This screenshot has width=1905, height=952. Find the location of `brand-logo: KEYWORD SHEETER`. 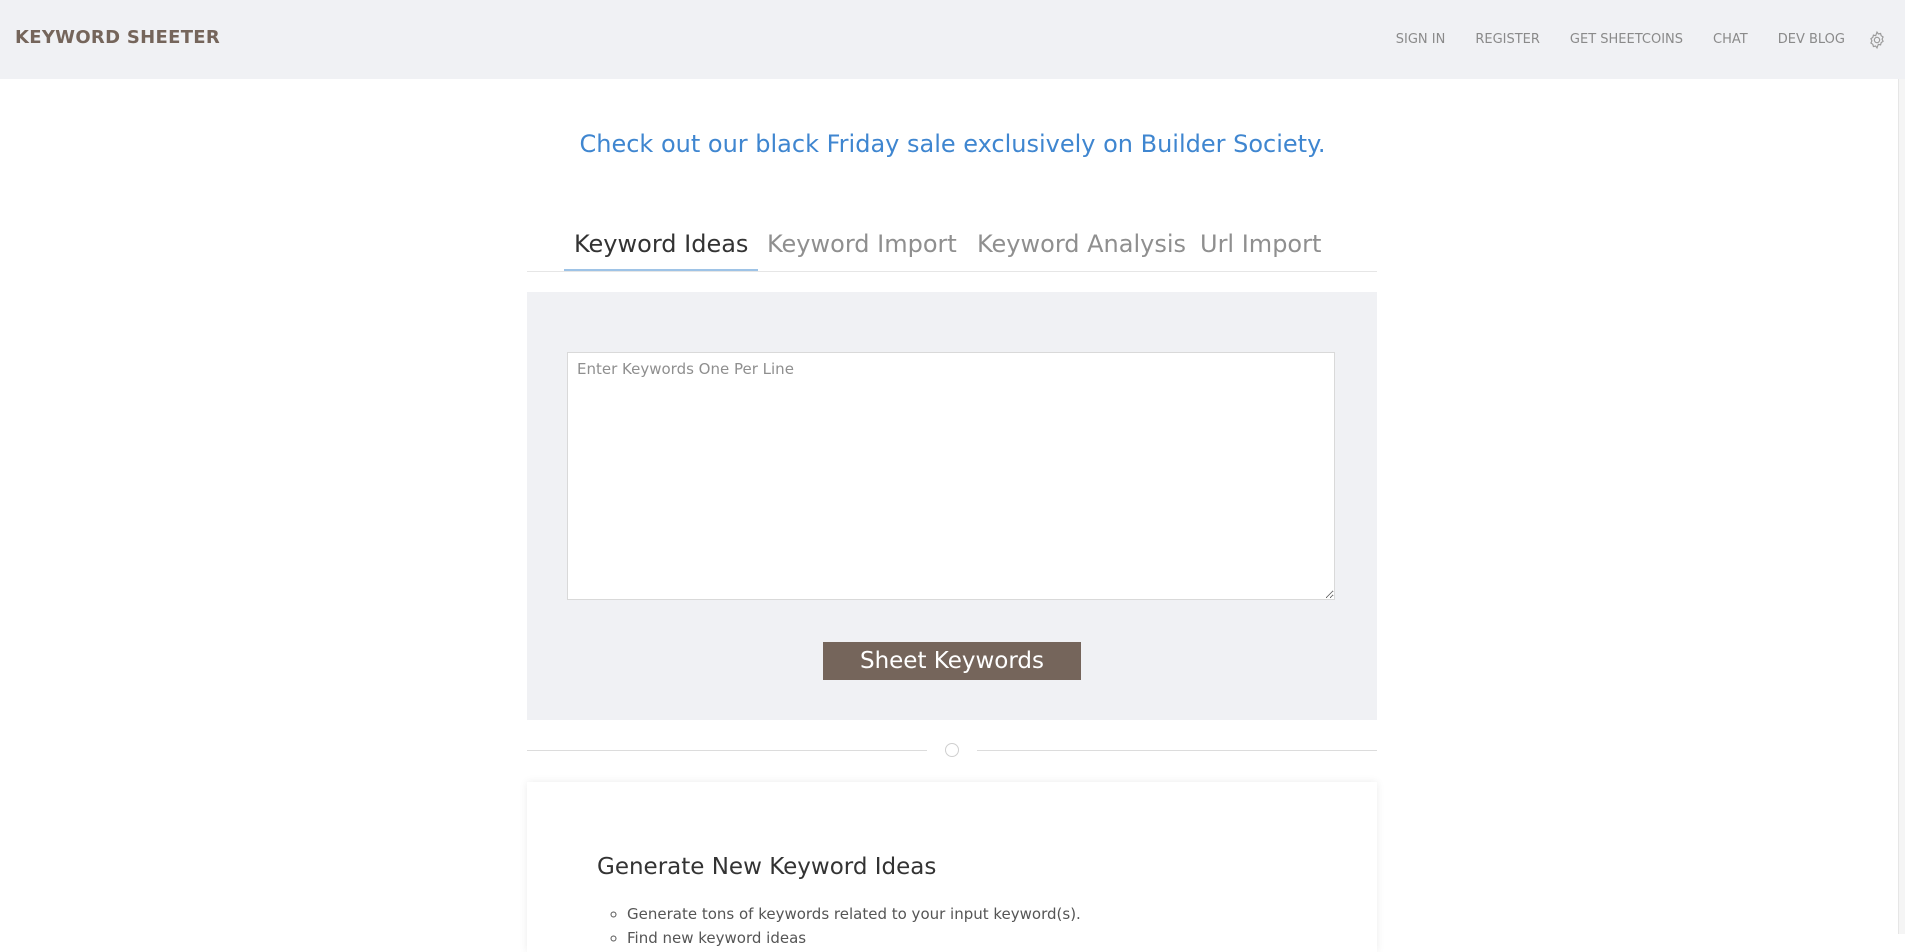

brand-logo: KEYWORD SHEETER is located at coordinates (117, 37).